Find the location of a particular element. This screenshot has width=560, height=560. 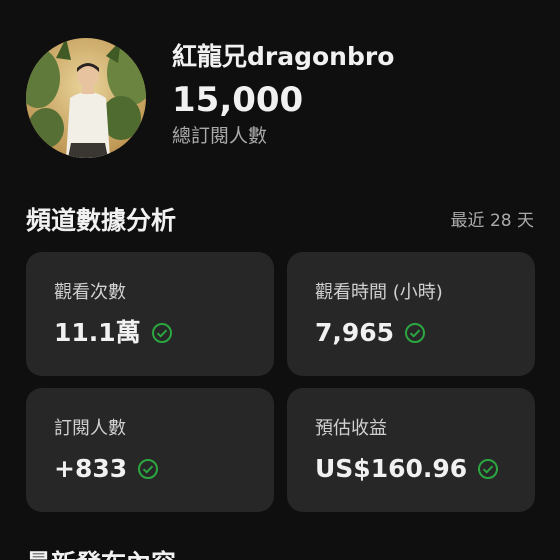

channel-header: 紅龍兄dragonbro 15,000 總訂閱人數 is located at coordinates (210, 98).